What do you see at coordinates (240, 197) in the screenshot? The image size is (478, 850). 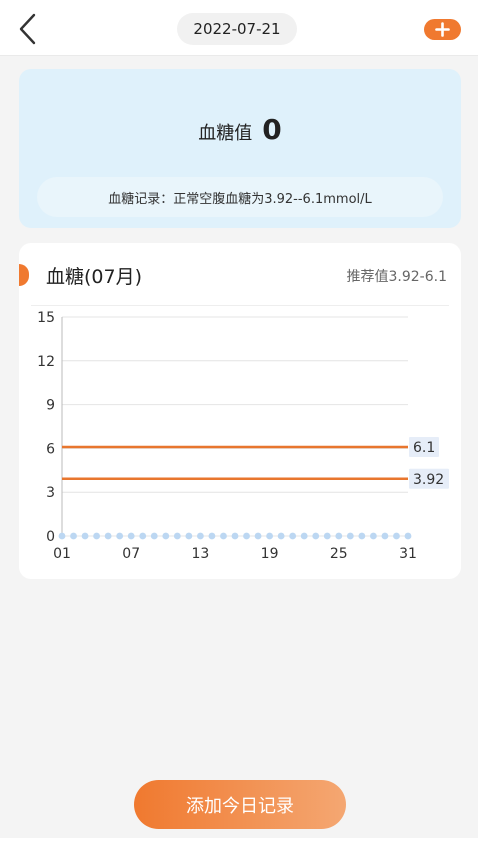 I see `glucose-record-note: 血糖记录：正常空腹血糖为3.92--6.1mmol/L` at bounding box center [240, 197].